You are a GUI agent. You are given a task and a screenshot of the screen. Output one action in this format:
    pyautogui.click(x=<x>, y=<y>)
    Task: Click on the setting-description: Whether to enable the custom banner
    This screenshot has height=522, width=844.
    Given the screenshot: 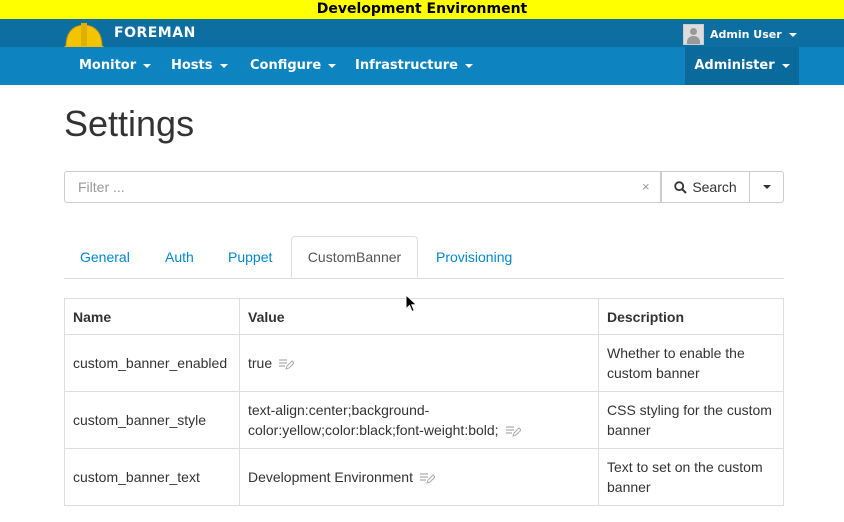 What is the action you would take?
    pyautogui.click(x=691, y=363)
    